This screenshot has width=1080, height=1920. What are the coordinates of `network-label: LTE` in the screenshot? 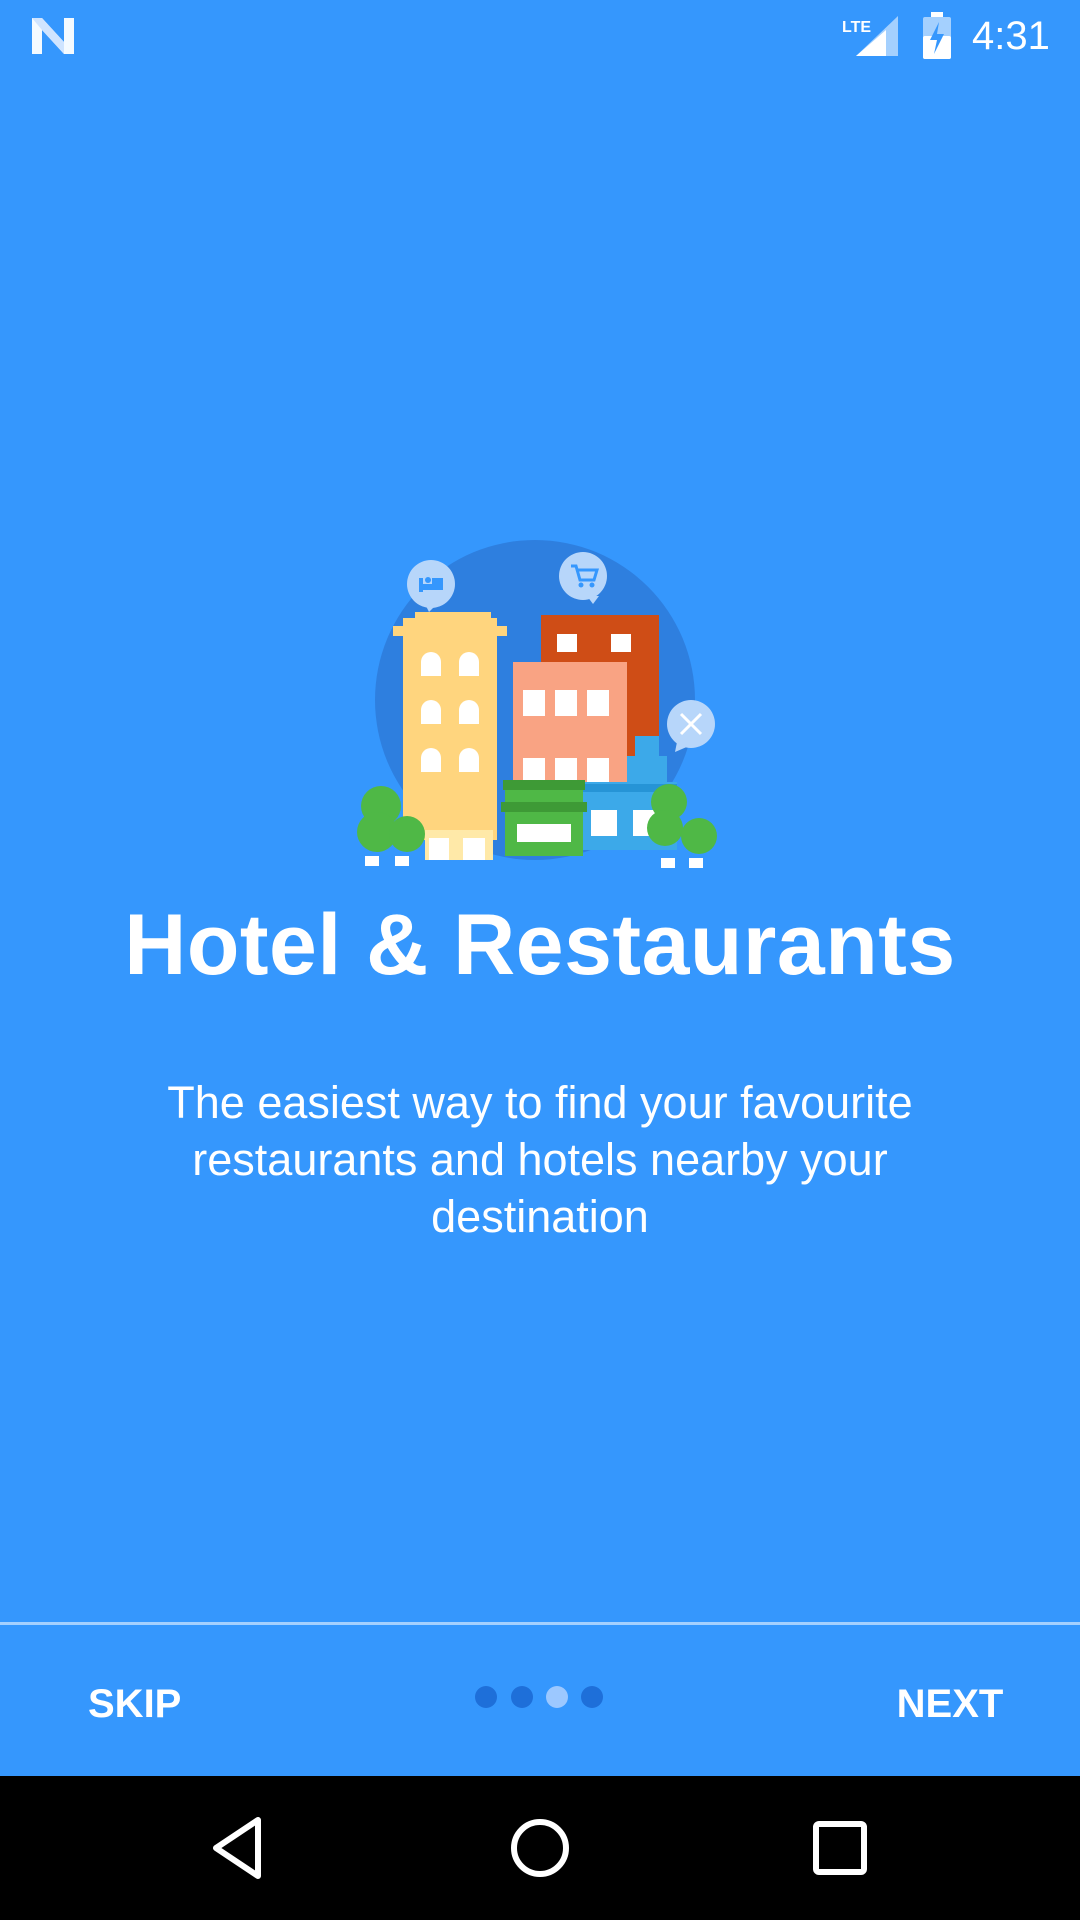 It's located at (856, 27).